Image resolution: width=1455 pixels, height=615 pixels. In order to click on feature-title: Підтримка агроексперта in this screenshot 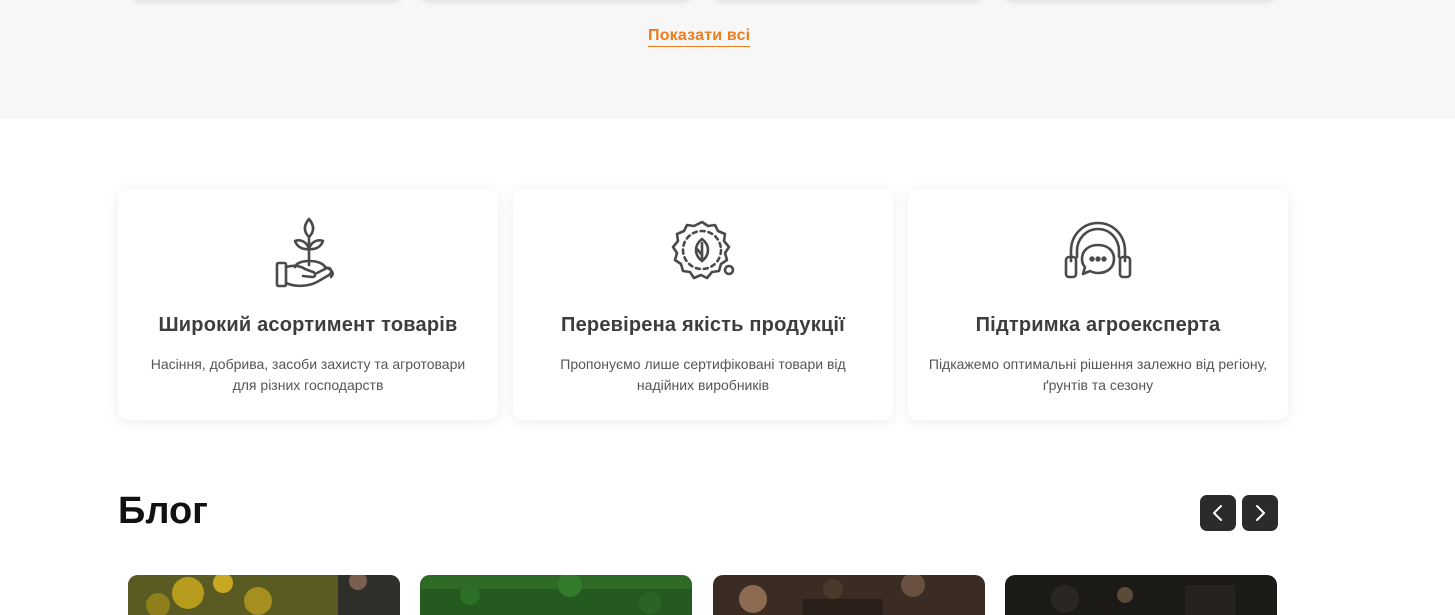, I will do `click(1098, 325)`.